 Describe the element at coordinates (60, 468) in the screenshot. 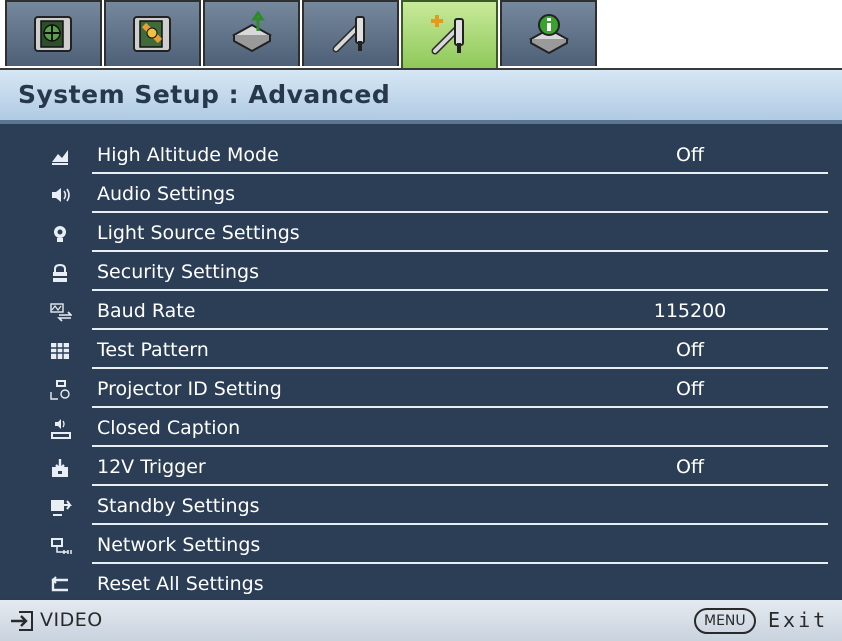

I see `trigger-icon` at that location.